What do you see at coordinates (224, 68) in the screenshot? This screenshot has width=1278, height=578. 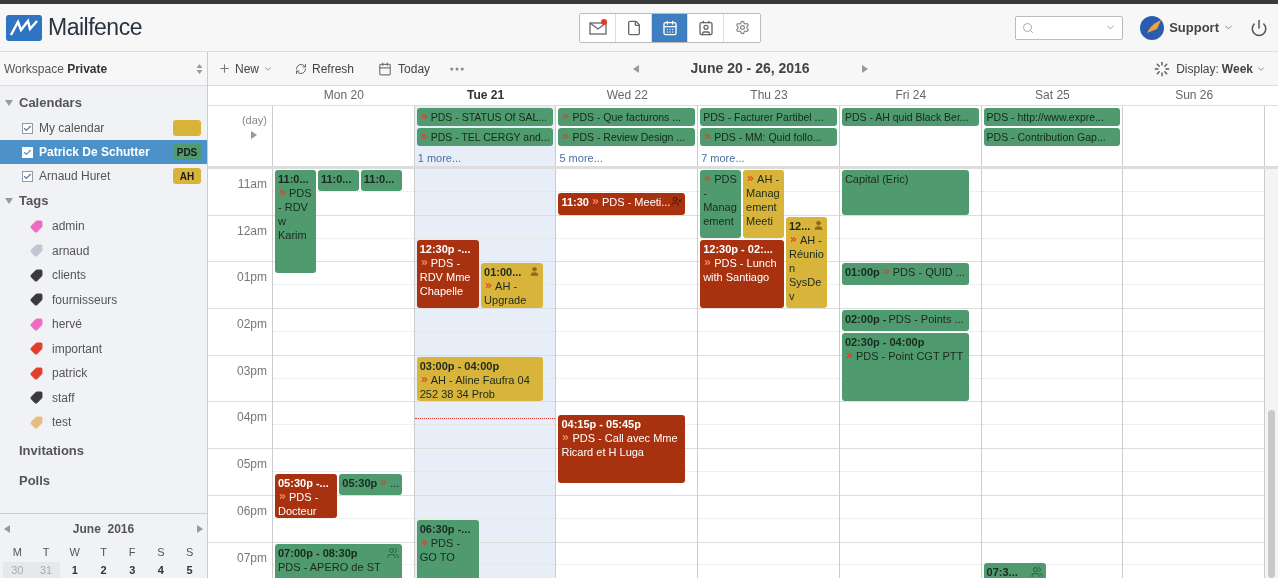 I see `plus-icon` at bounding box center [224, 68].